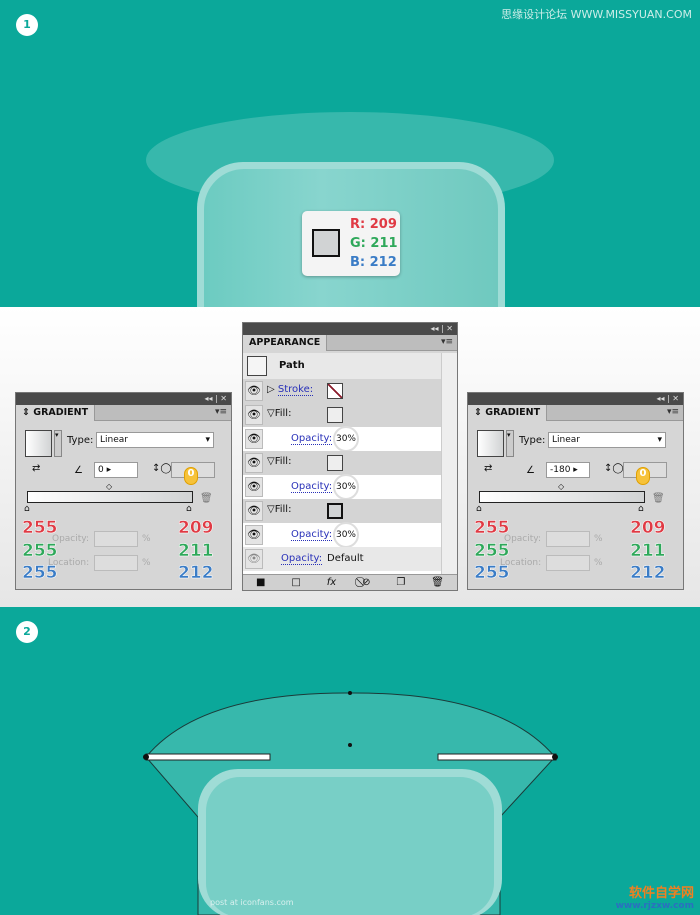 The width and height of the screenshot is (700, 915). What do you see at coordinates (326, 243) in the screenshot?
I see `color-swatch` at bounding box center [326, 243].